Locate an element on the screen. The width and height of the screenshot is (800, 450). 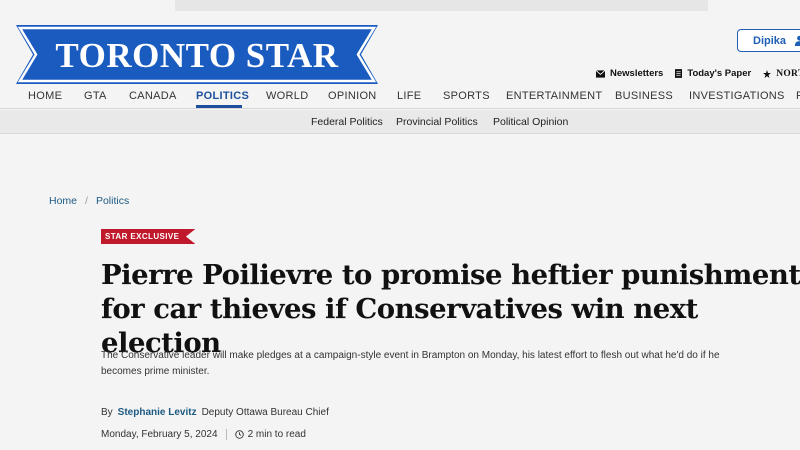
newsletters-label: Newsletters is located at coordinates (637, 73).